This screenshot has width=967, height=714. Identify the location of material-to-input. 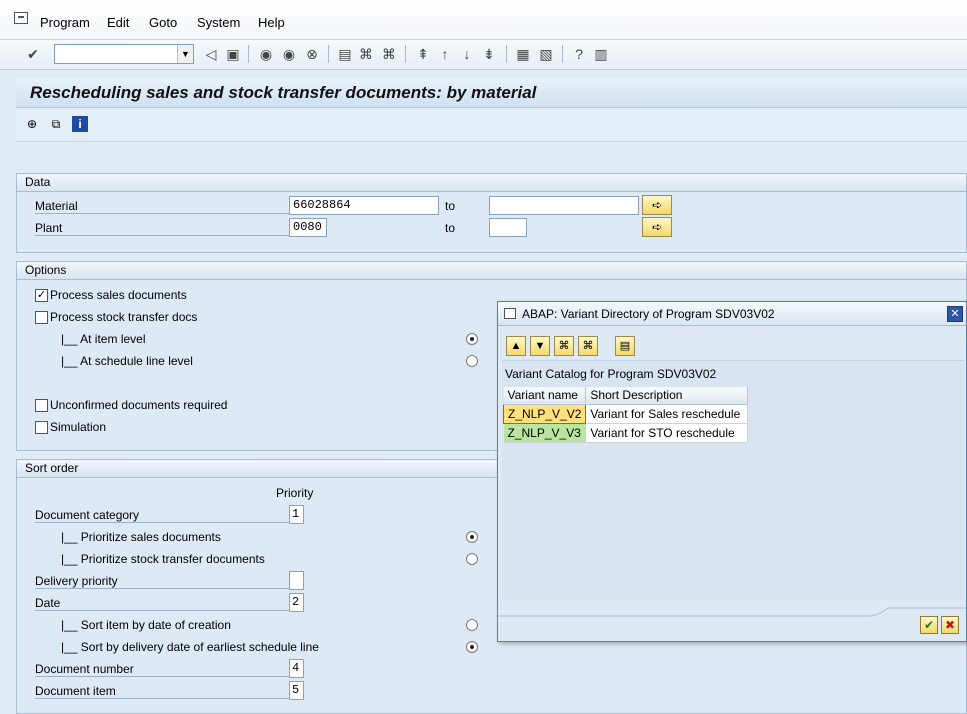
(564, 205).